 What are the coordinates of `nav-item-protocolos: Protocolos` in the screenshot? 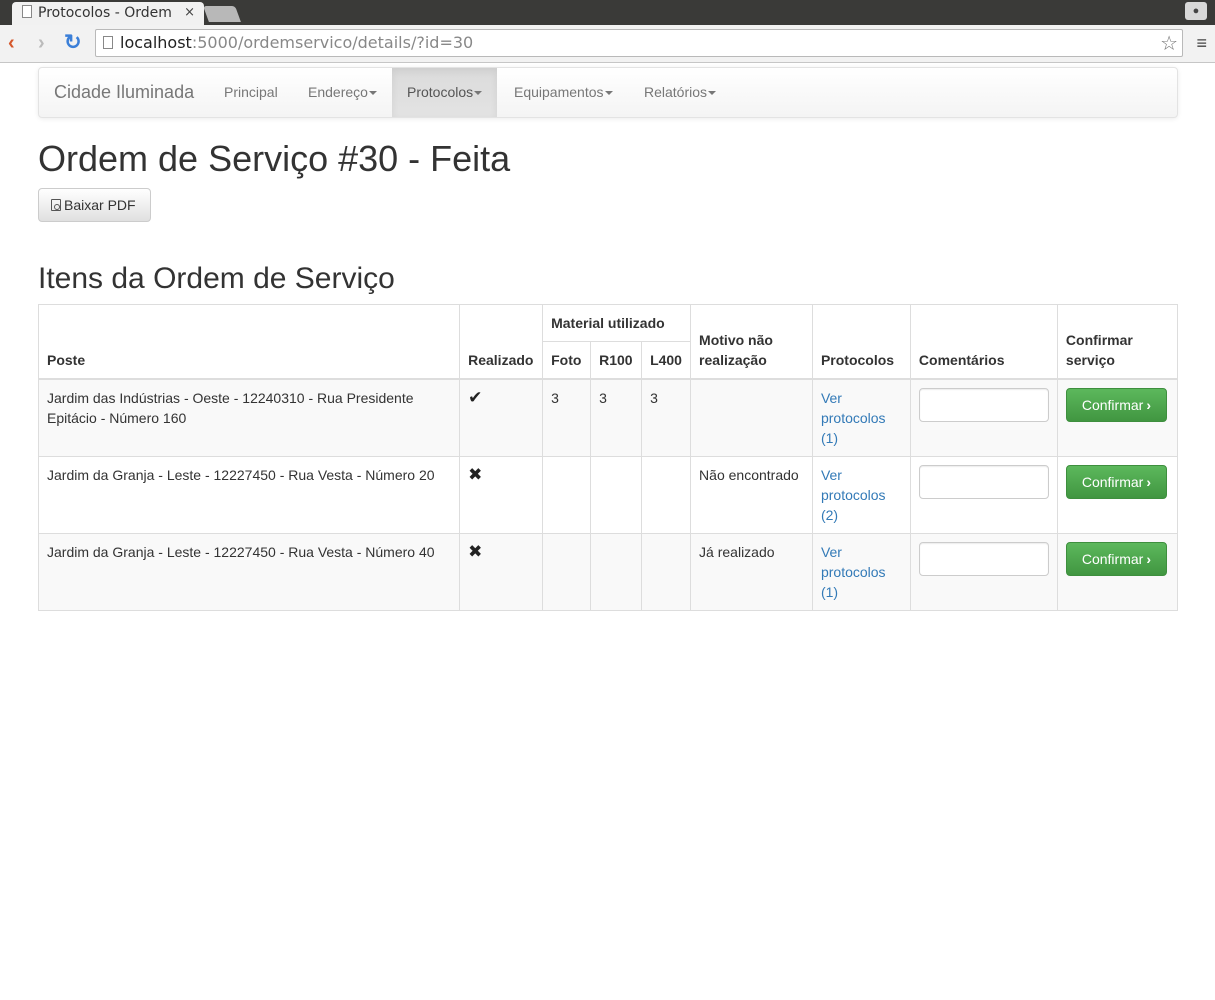 It's located at (445, 92).